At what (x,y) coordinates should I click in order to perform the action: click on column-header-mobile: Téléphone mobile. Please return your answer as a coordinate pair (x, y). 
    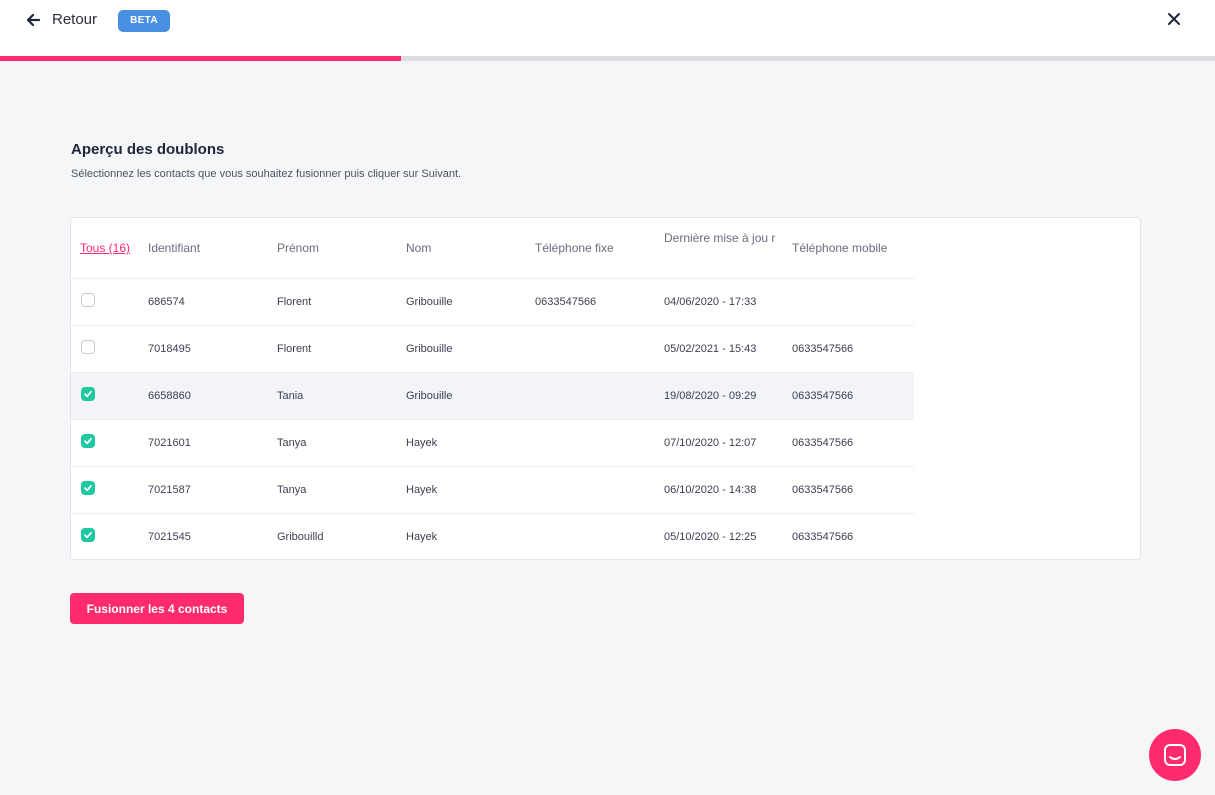
    Looking at the image, I should click on (840, 248).